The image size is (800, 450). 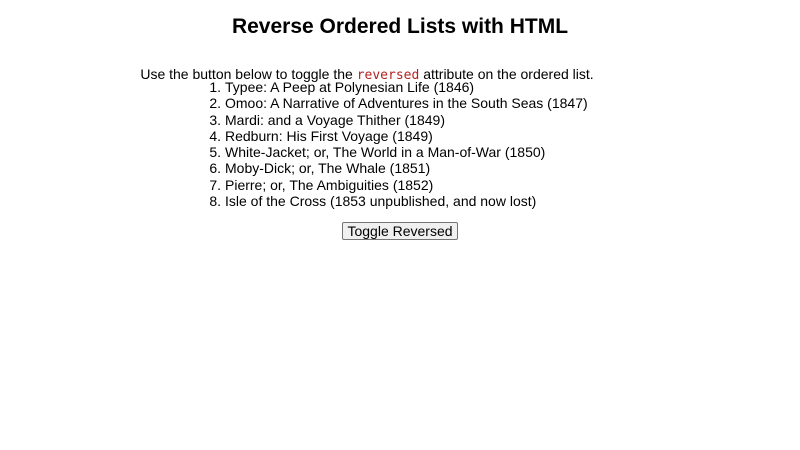 I want to click on list-item-number: 3., so click(x=215, y=119).